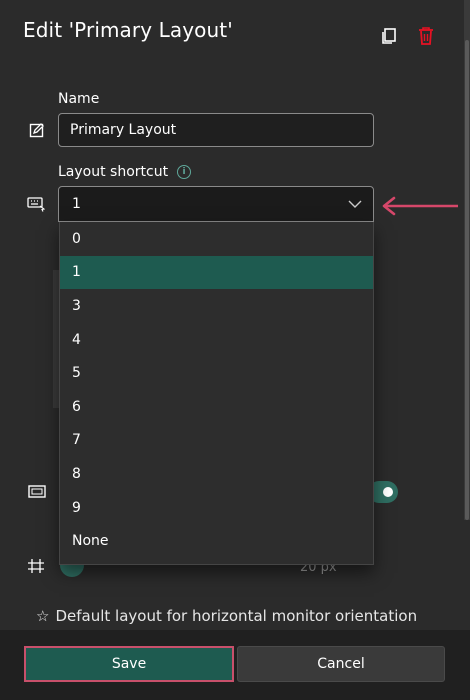  I want to click on shortcut-option-3: 3, so click(216, 306).